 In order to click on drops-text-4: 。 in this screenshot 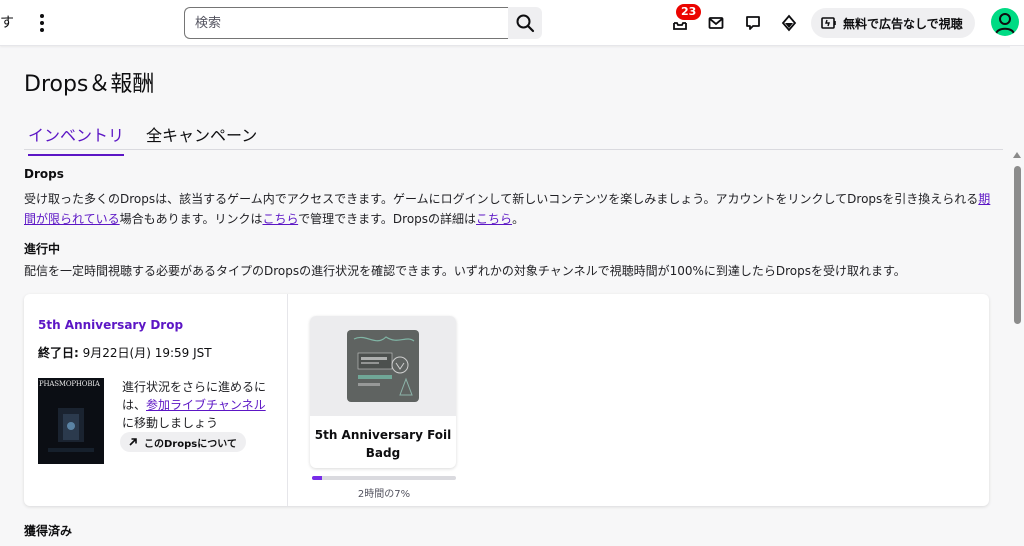, I will do `click(518, 219)`.